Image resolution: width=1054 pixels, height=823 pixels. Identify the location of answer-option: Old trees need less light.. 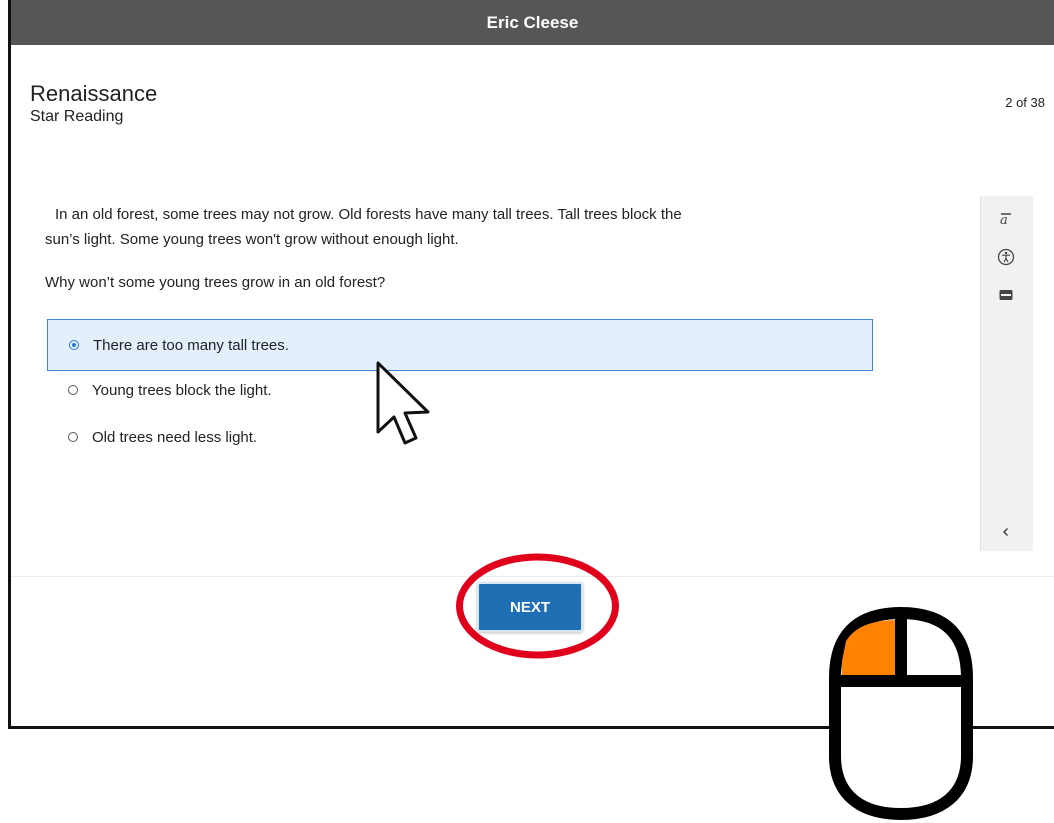
(460, 437).